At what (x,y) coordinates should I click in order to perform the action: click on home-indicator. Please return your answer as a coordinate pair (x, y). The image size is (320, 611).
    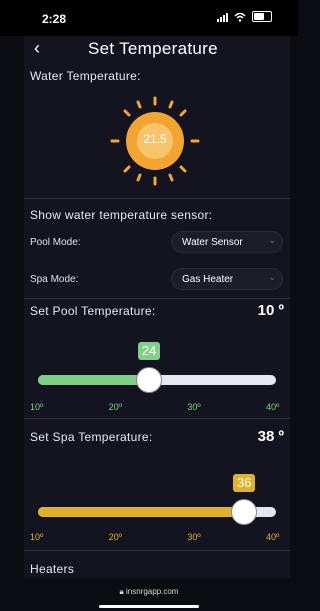
    Looking at the image, I should click on (149, 606).